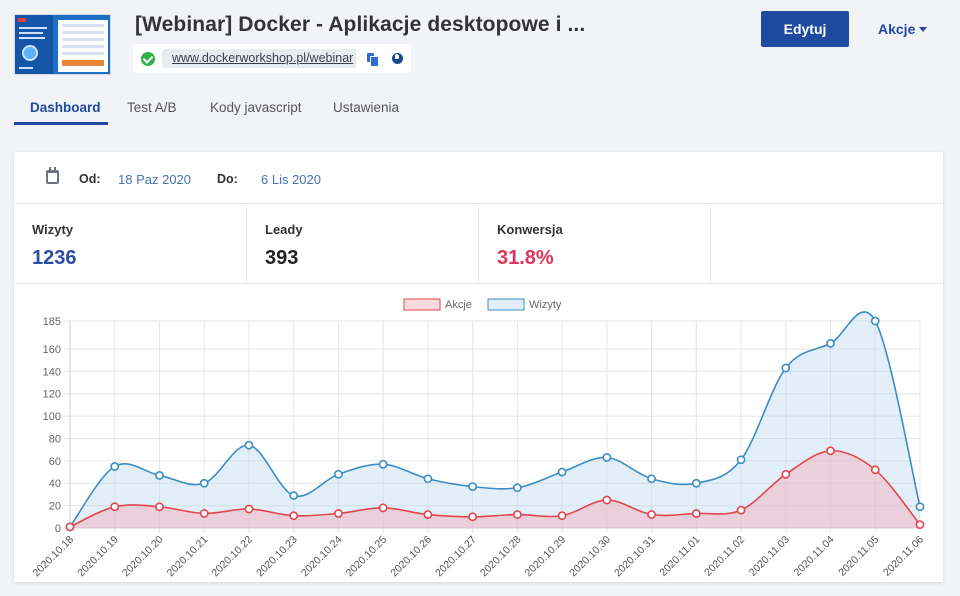  I want to click on legend-label: Wizyty, so click(545, 305).